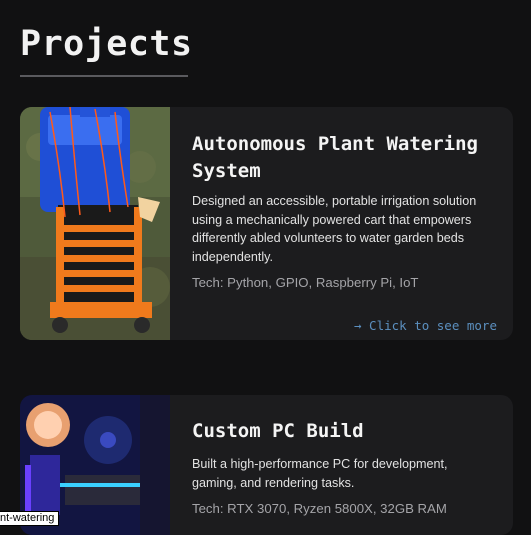  What do you see at coordinates (226, 171) in the screenshot?
I see `project-title-line2: System` at bounding box center [226, 171].